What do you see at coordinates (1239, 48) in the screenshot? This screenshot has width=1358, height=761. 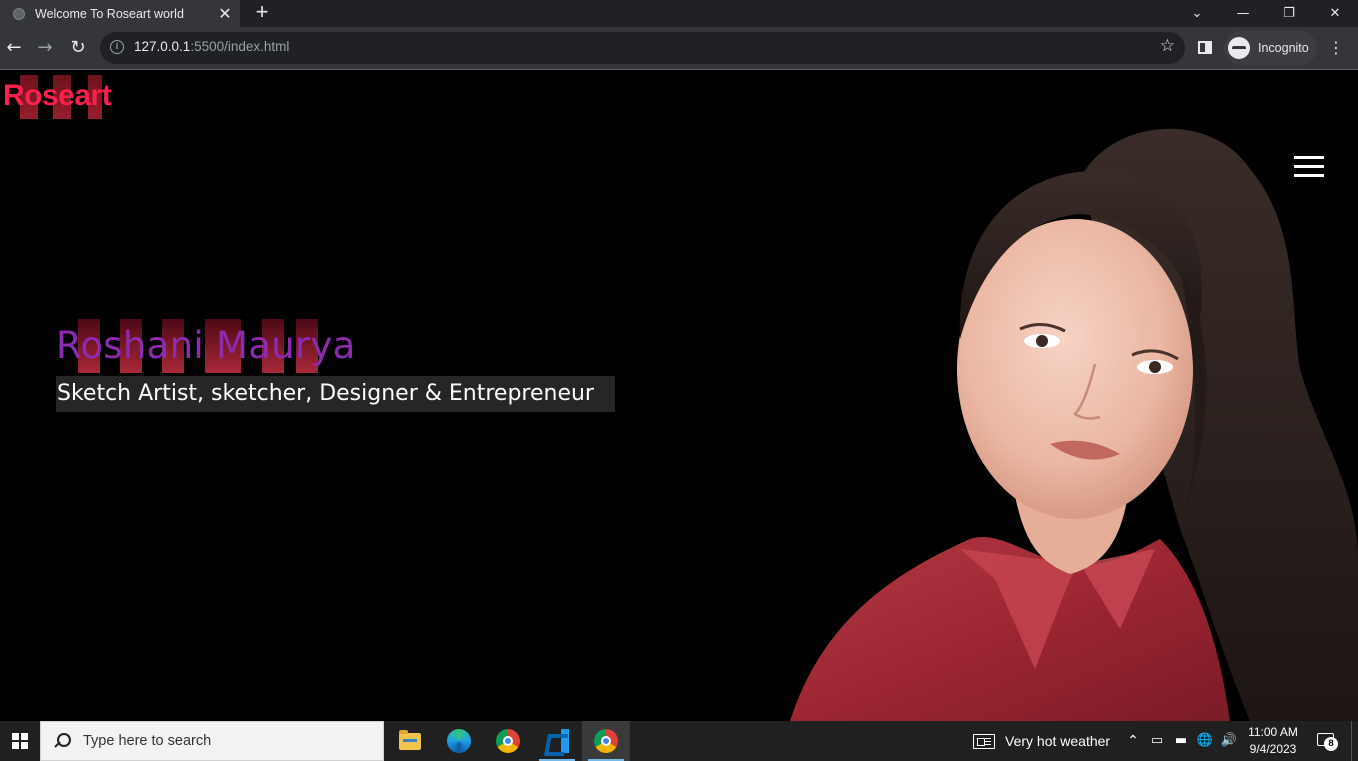 I see `incognito-icon` at bounding box center [1239, 48].